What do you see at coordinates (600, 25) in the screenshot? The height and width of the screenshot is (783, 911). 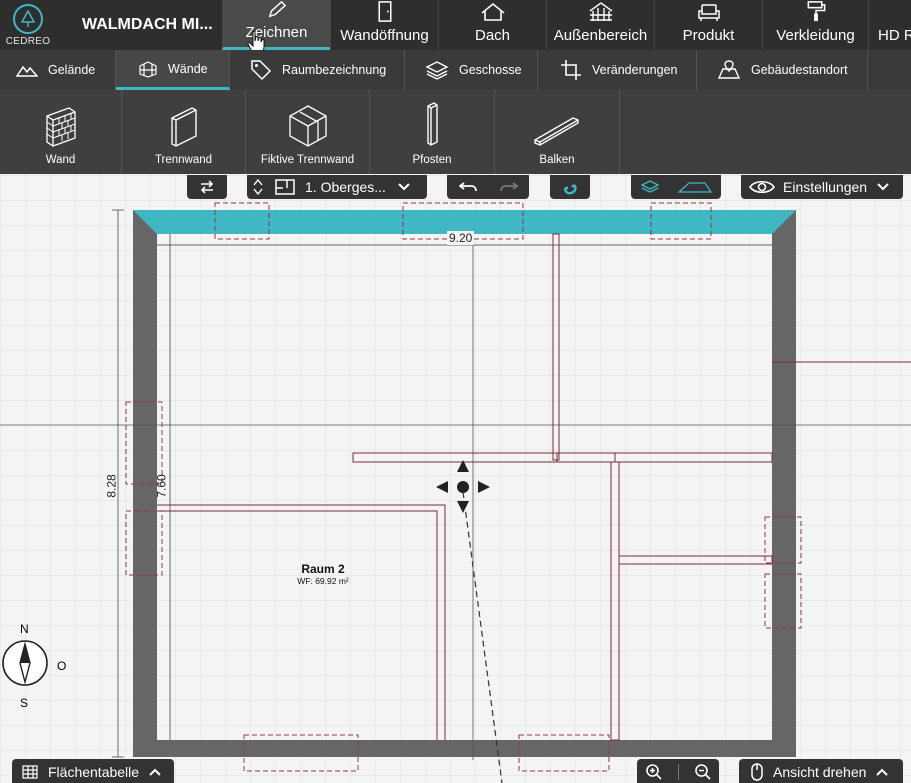 I see `tab-aussenbereich: Außenbereich` at bounding box center [600, 25].